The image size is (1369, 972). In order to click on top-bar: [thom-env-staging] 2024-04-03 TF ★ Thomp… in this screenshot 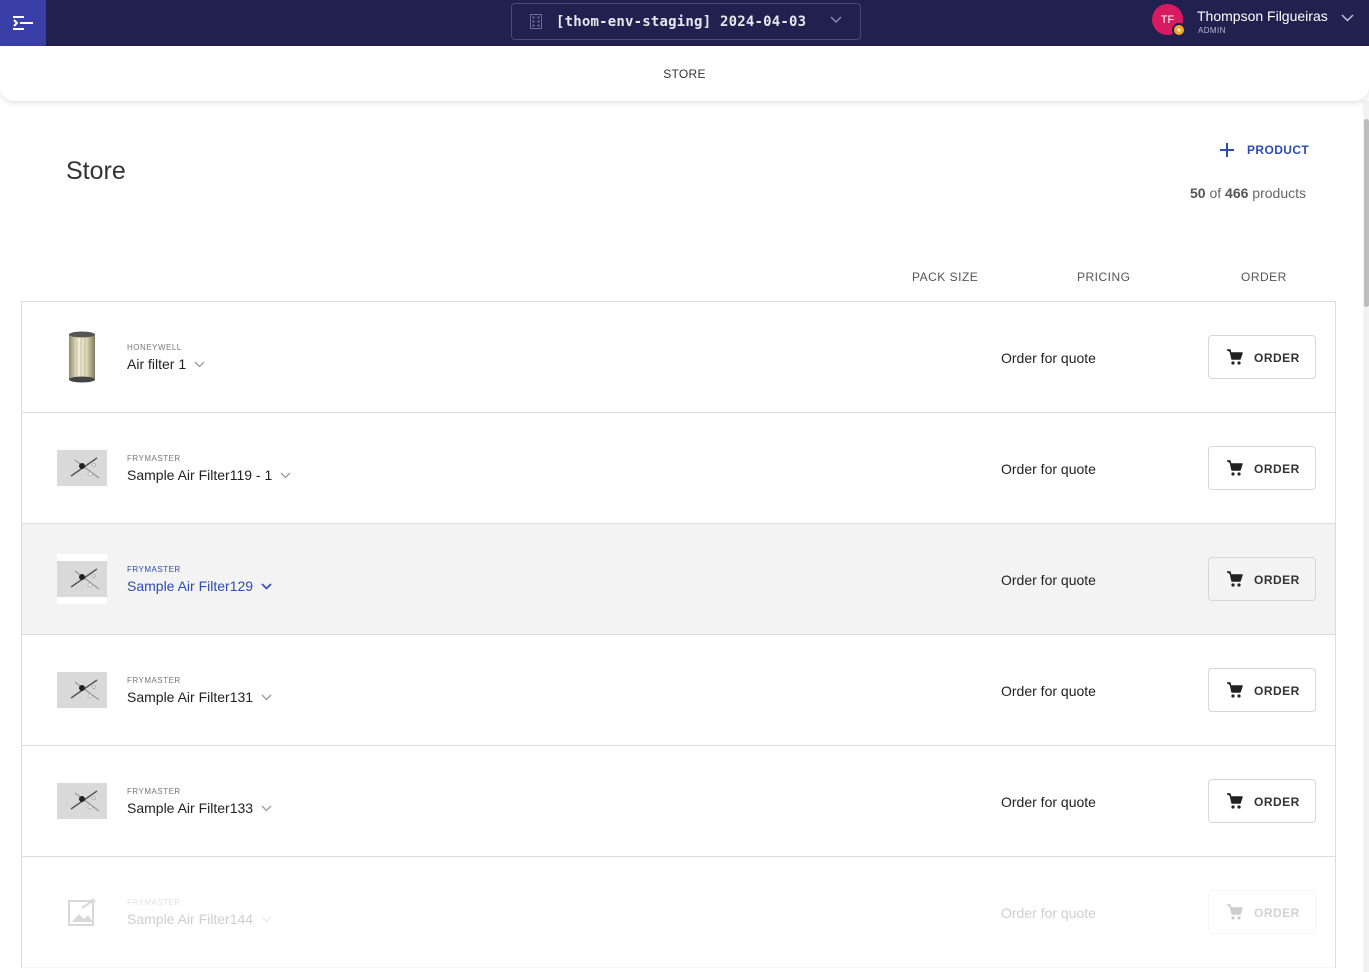, I will do `click(684, 23)`.